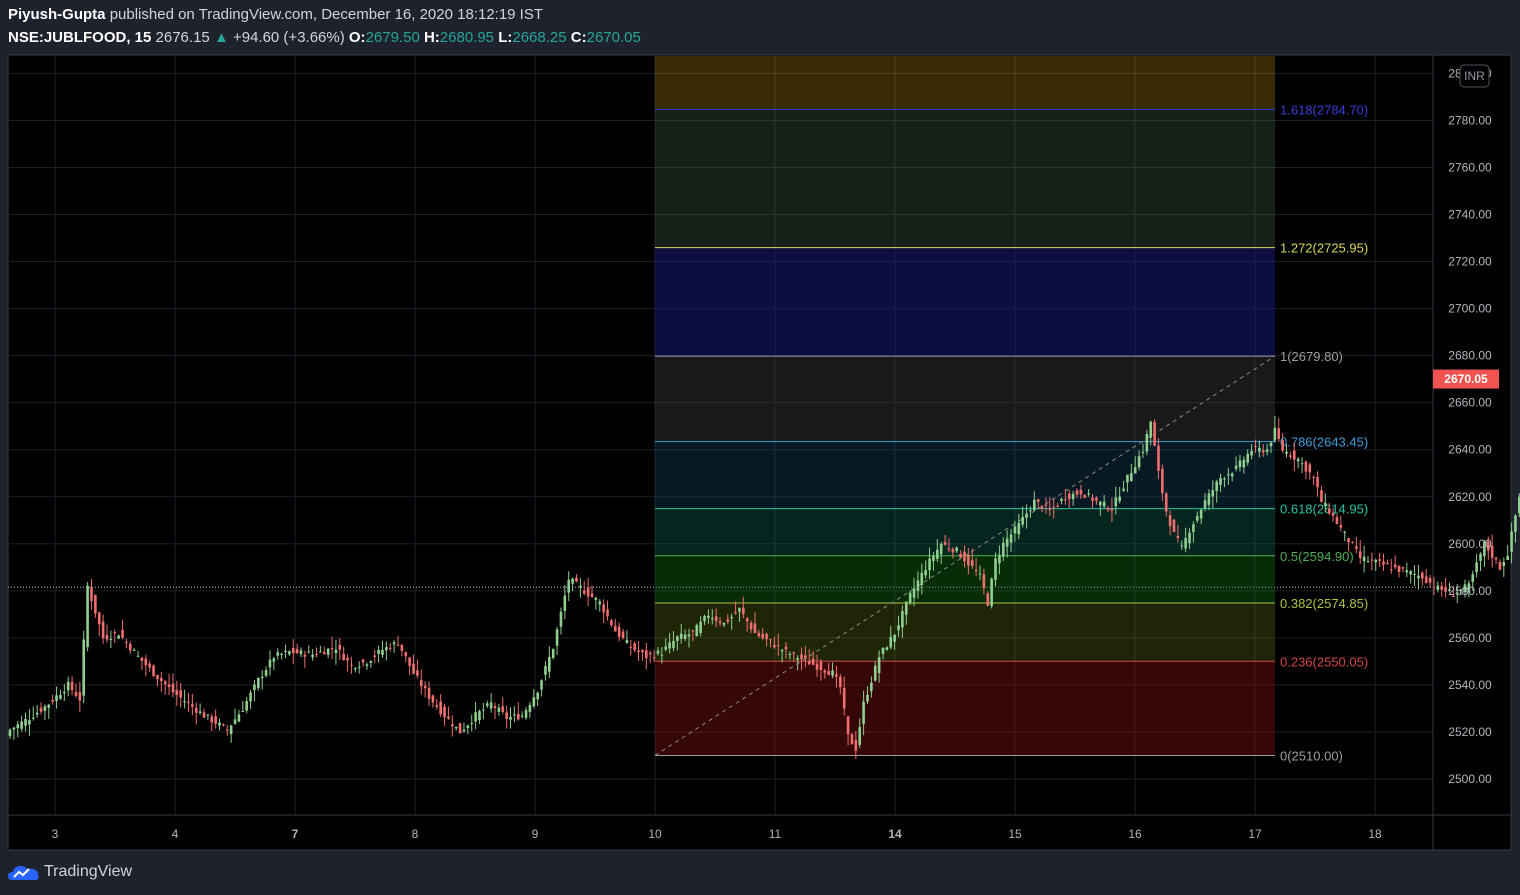 This screenshot has height=895, width=1520. Describe the element at coordinates (1474, 76) in the screenshot. I see `currency-badge: INR` at that location.